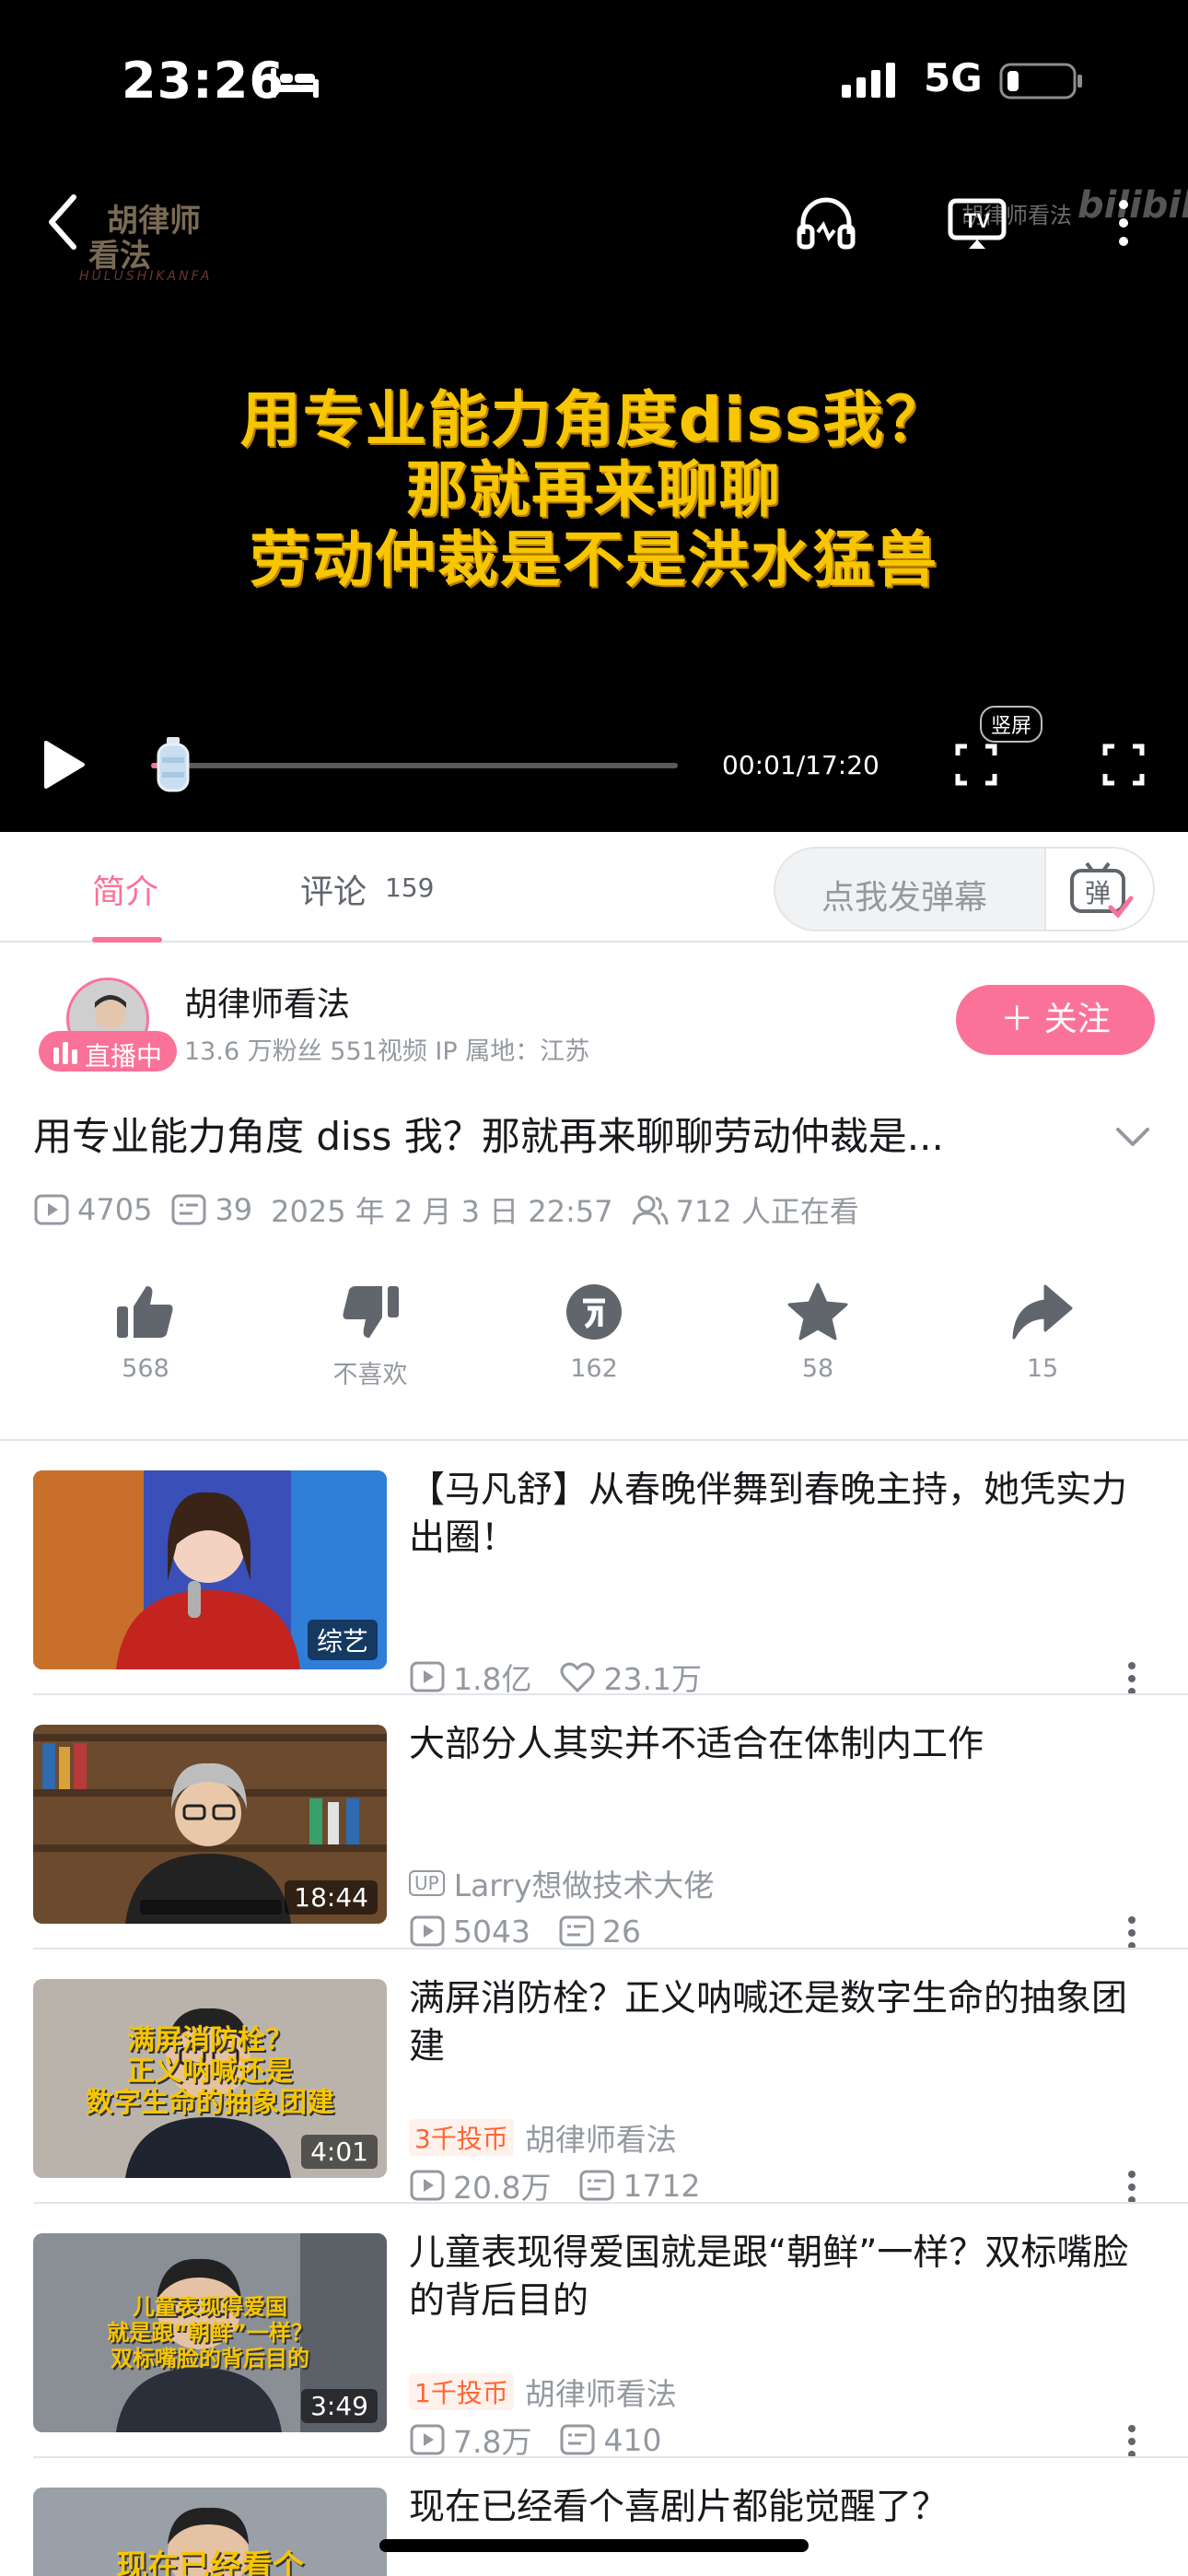  What do you see at coordinates (584, 1885) in the screenshot?
I see `author-name: Larry想做技术大佬` at bounding box center [584, 1885].